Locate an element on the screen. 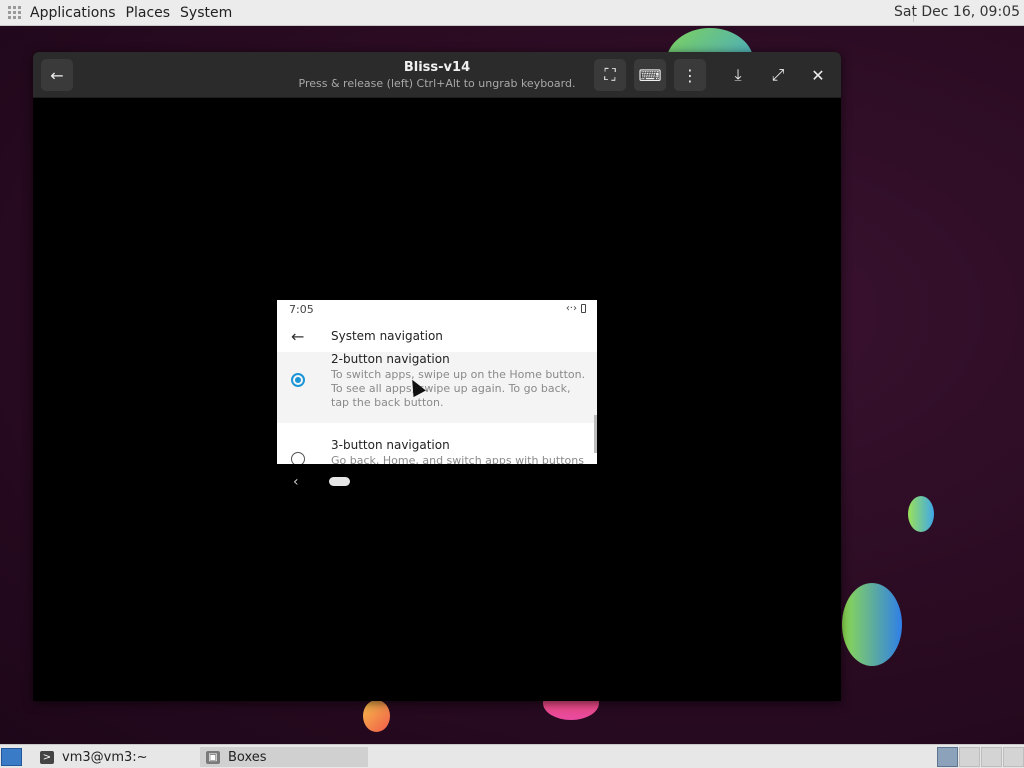  arrow-left-icon: ← is located at coordinates (57, 75).